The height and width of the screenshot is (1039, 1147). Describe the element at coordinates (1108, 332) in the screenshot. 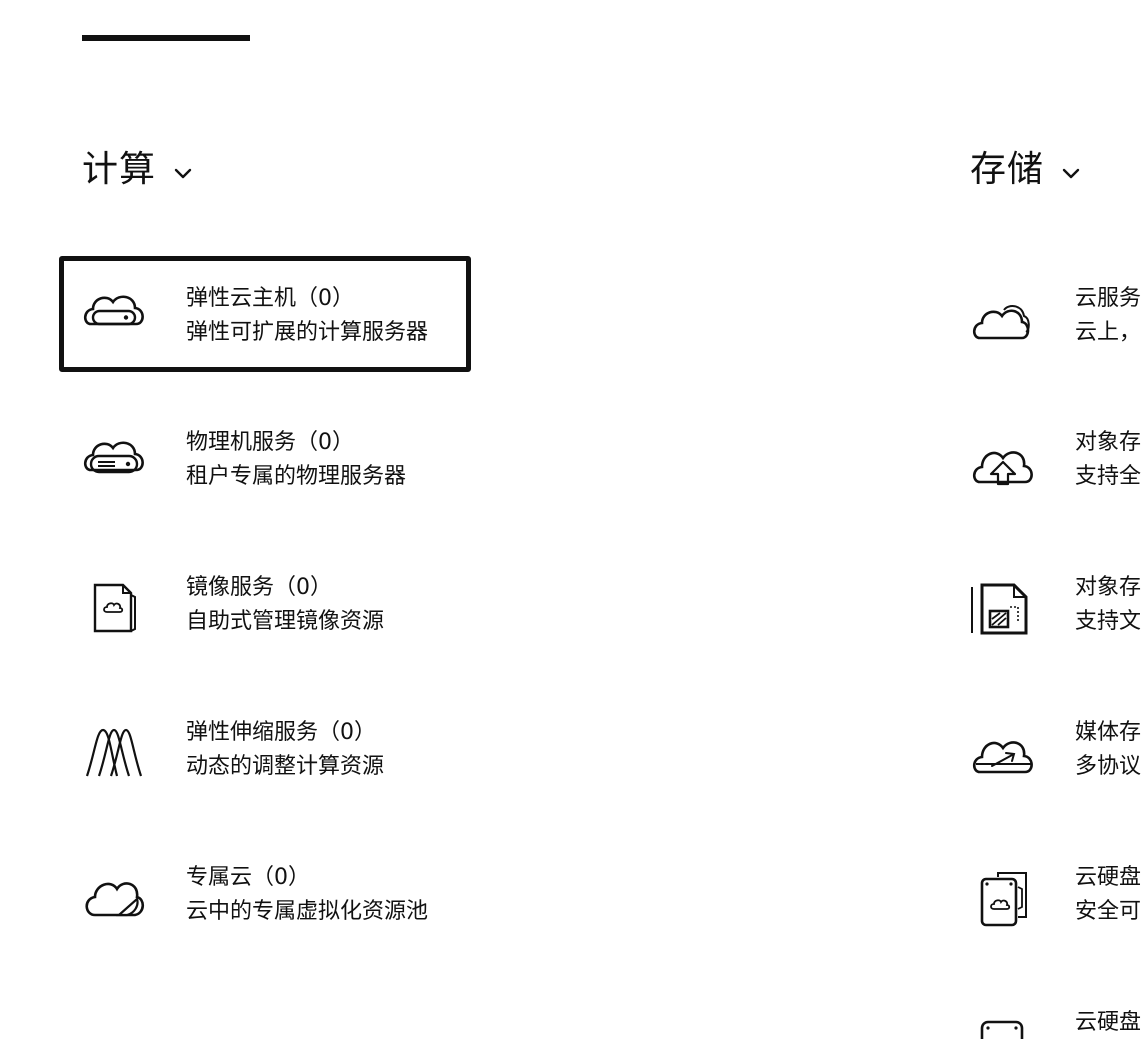

I see `service-description: 云上，` at that location.